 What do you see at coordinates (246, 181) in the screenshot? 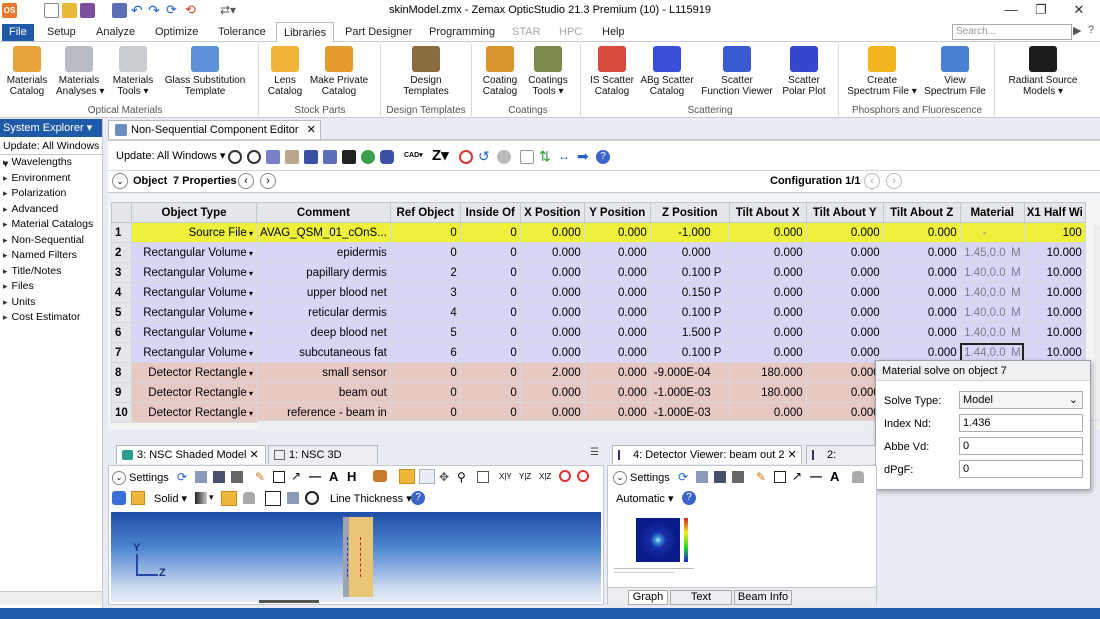
I see `prev-object-icon: ‹` at bounding box center [246, 181].